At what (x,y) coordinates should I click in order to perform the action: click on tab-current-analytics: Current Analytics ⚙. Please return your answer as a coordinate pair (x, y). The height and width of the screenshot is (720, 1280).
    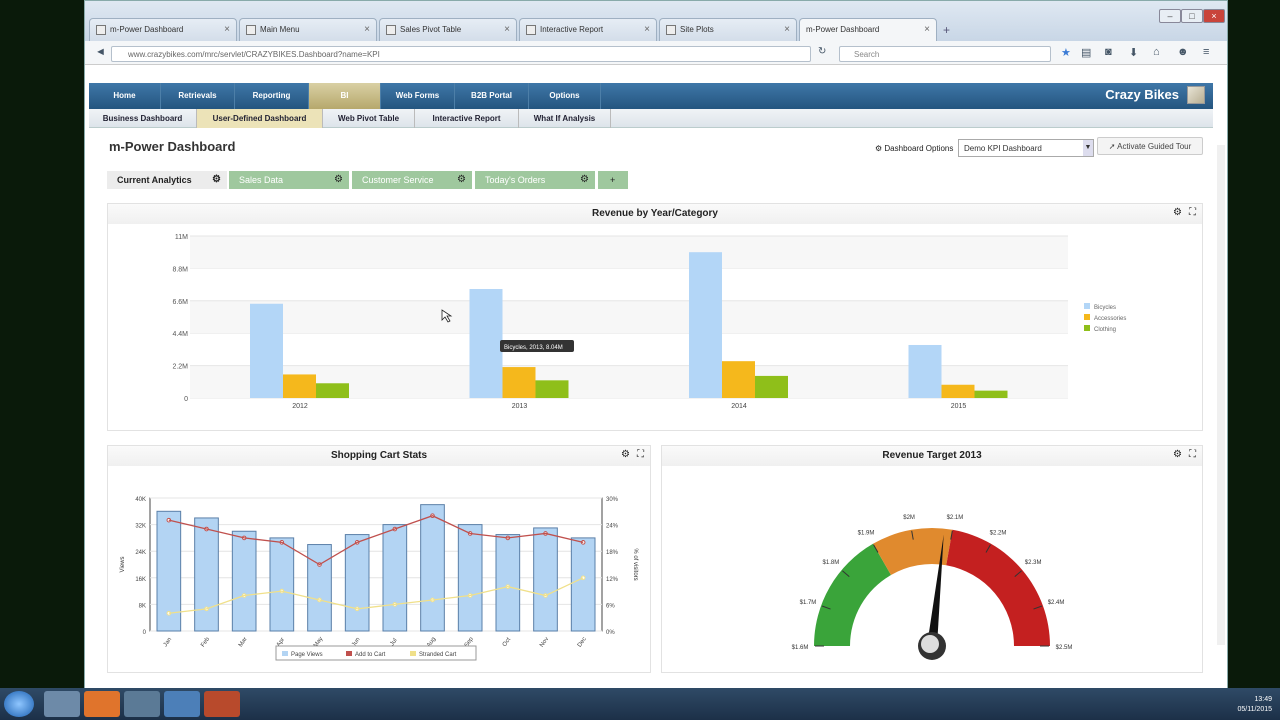
    Looking at the image, I should click on (167, 180).